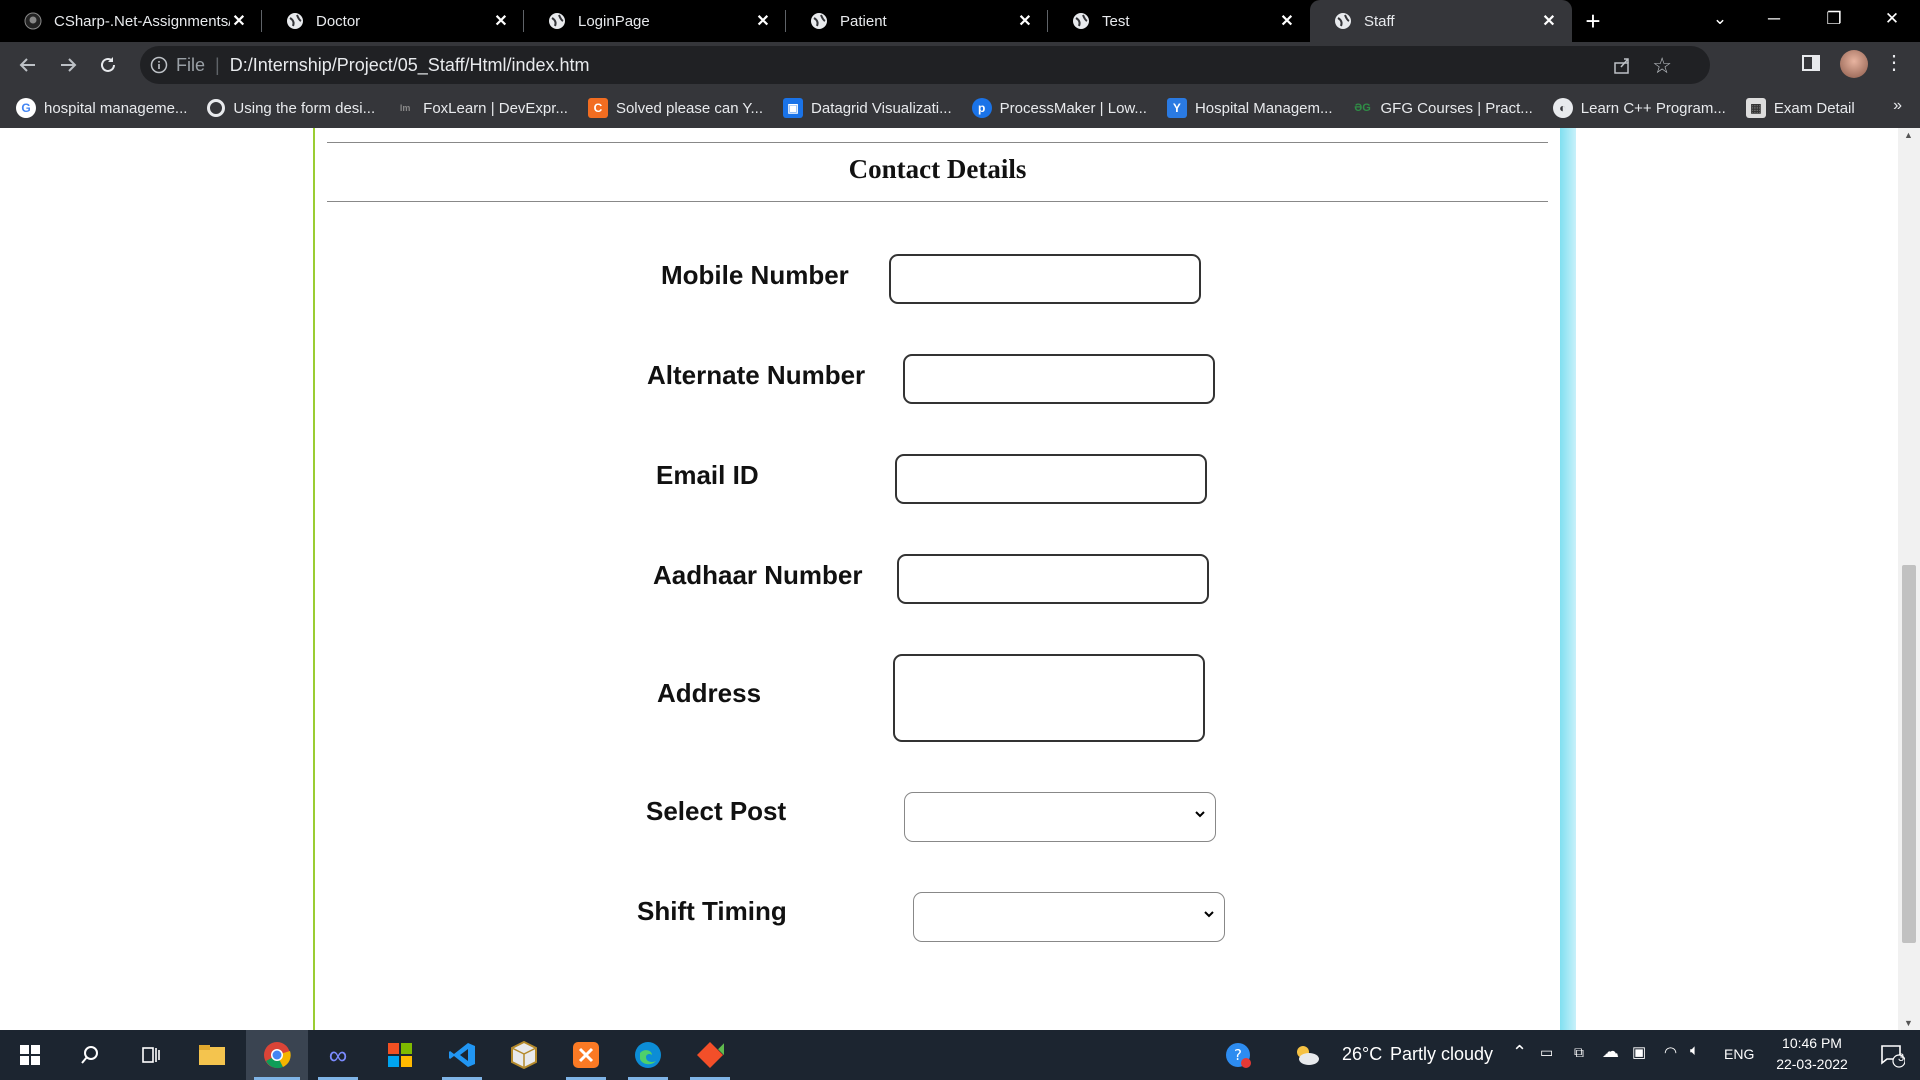  I want to click on windows-start-icon, so click(30, 1055).